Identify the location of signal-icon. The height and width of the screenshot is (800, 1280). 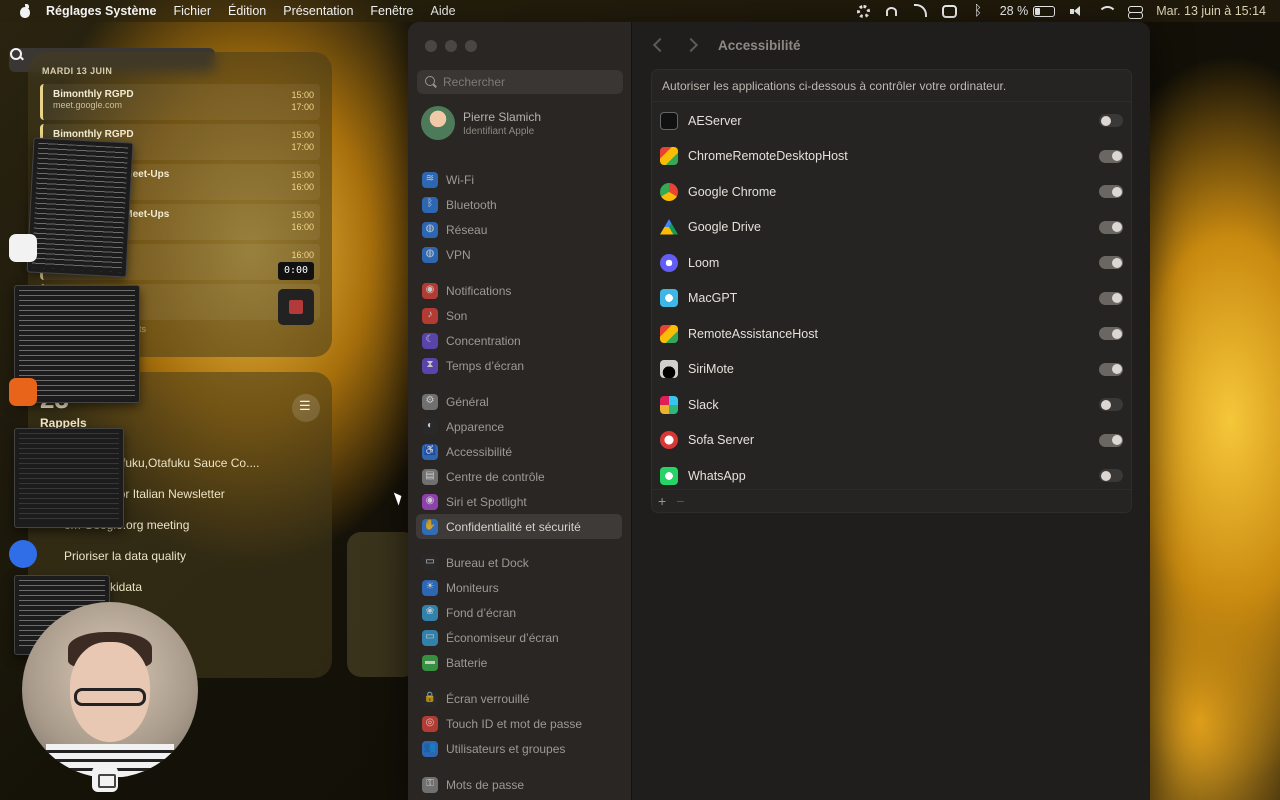
(23, 554).